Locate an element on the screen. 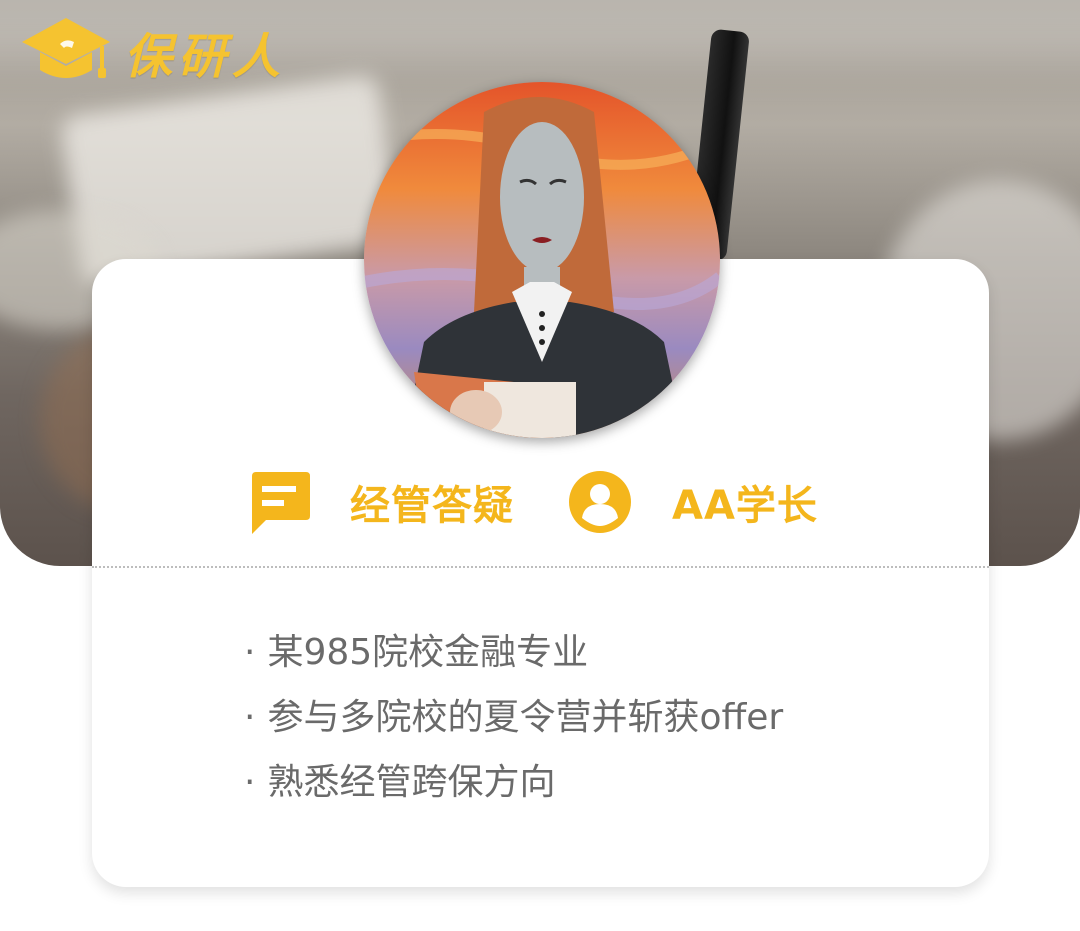  list-item-text: 参与多院校的夏令营并斩获offer is located at coordinates (525, 717).